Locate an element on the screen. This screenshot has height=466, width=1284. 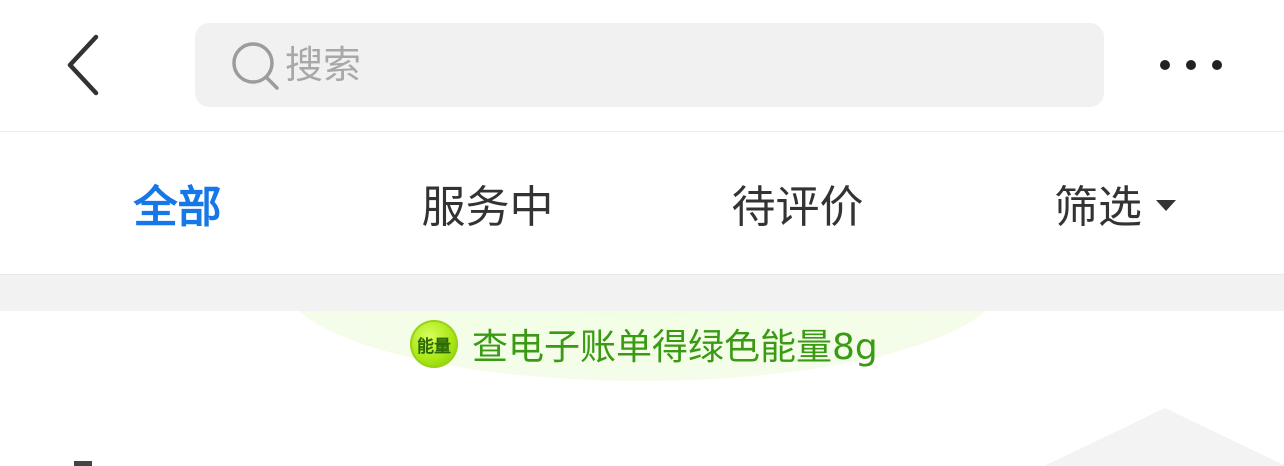
more-button is located at coordinates (1191, 65).